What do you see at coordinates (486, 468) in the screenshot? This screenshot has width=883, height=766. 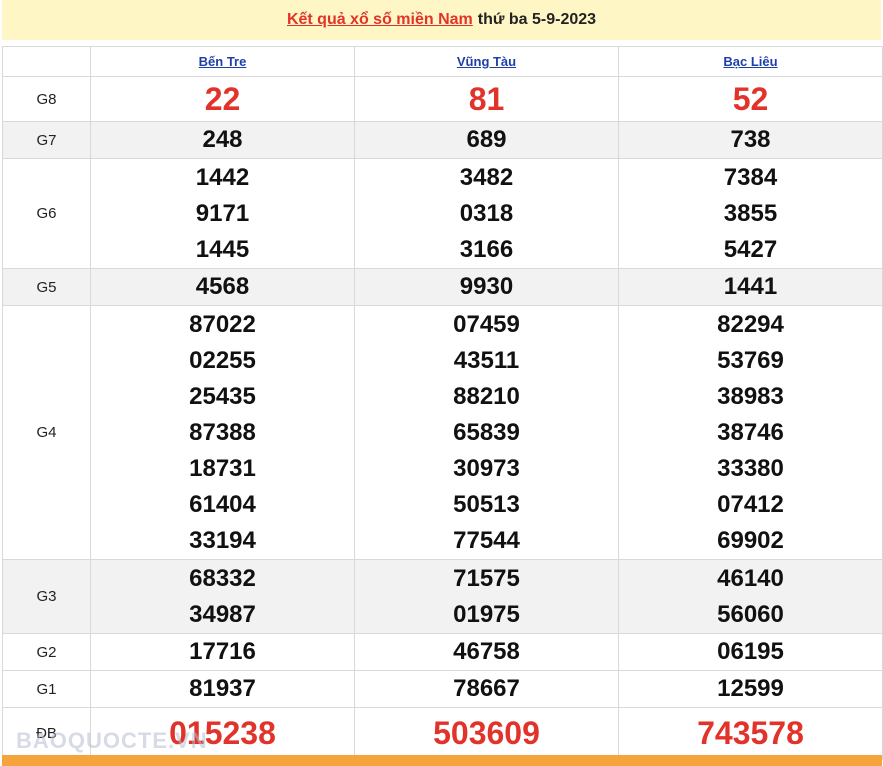 I see `prize-number: 30973` at bounding box center [486, 468].